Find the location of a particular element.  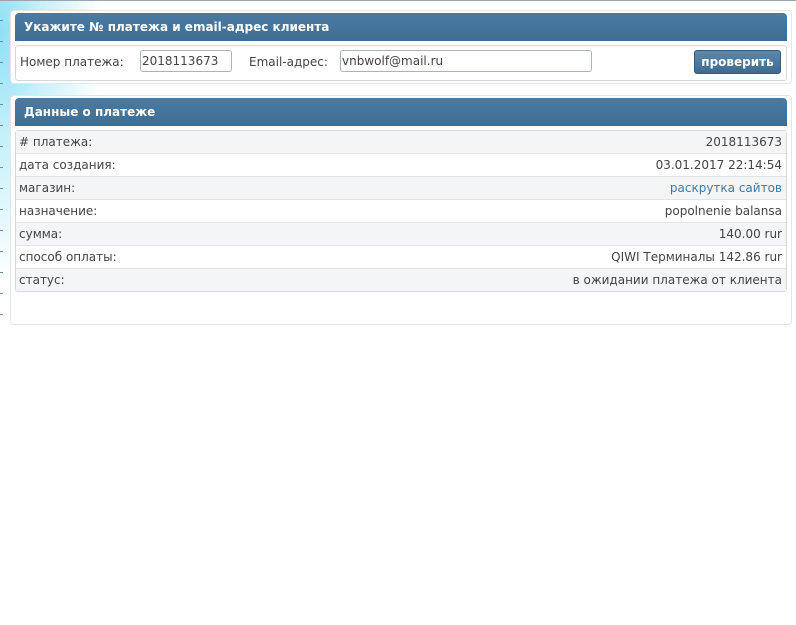

shop-key: магазин: is located at coordinates (47, 188).